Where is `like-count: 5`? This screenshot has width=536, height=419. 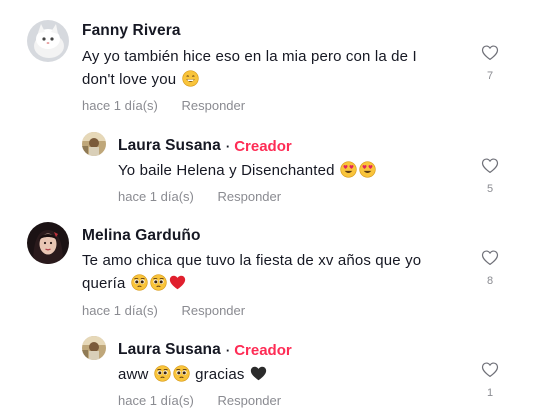 like-count: 5 is located at coordinates (490, 189).